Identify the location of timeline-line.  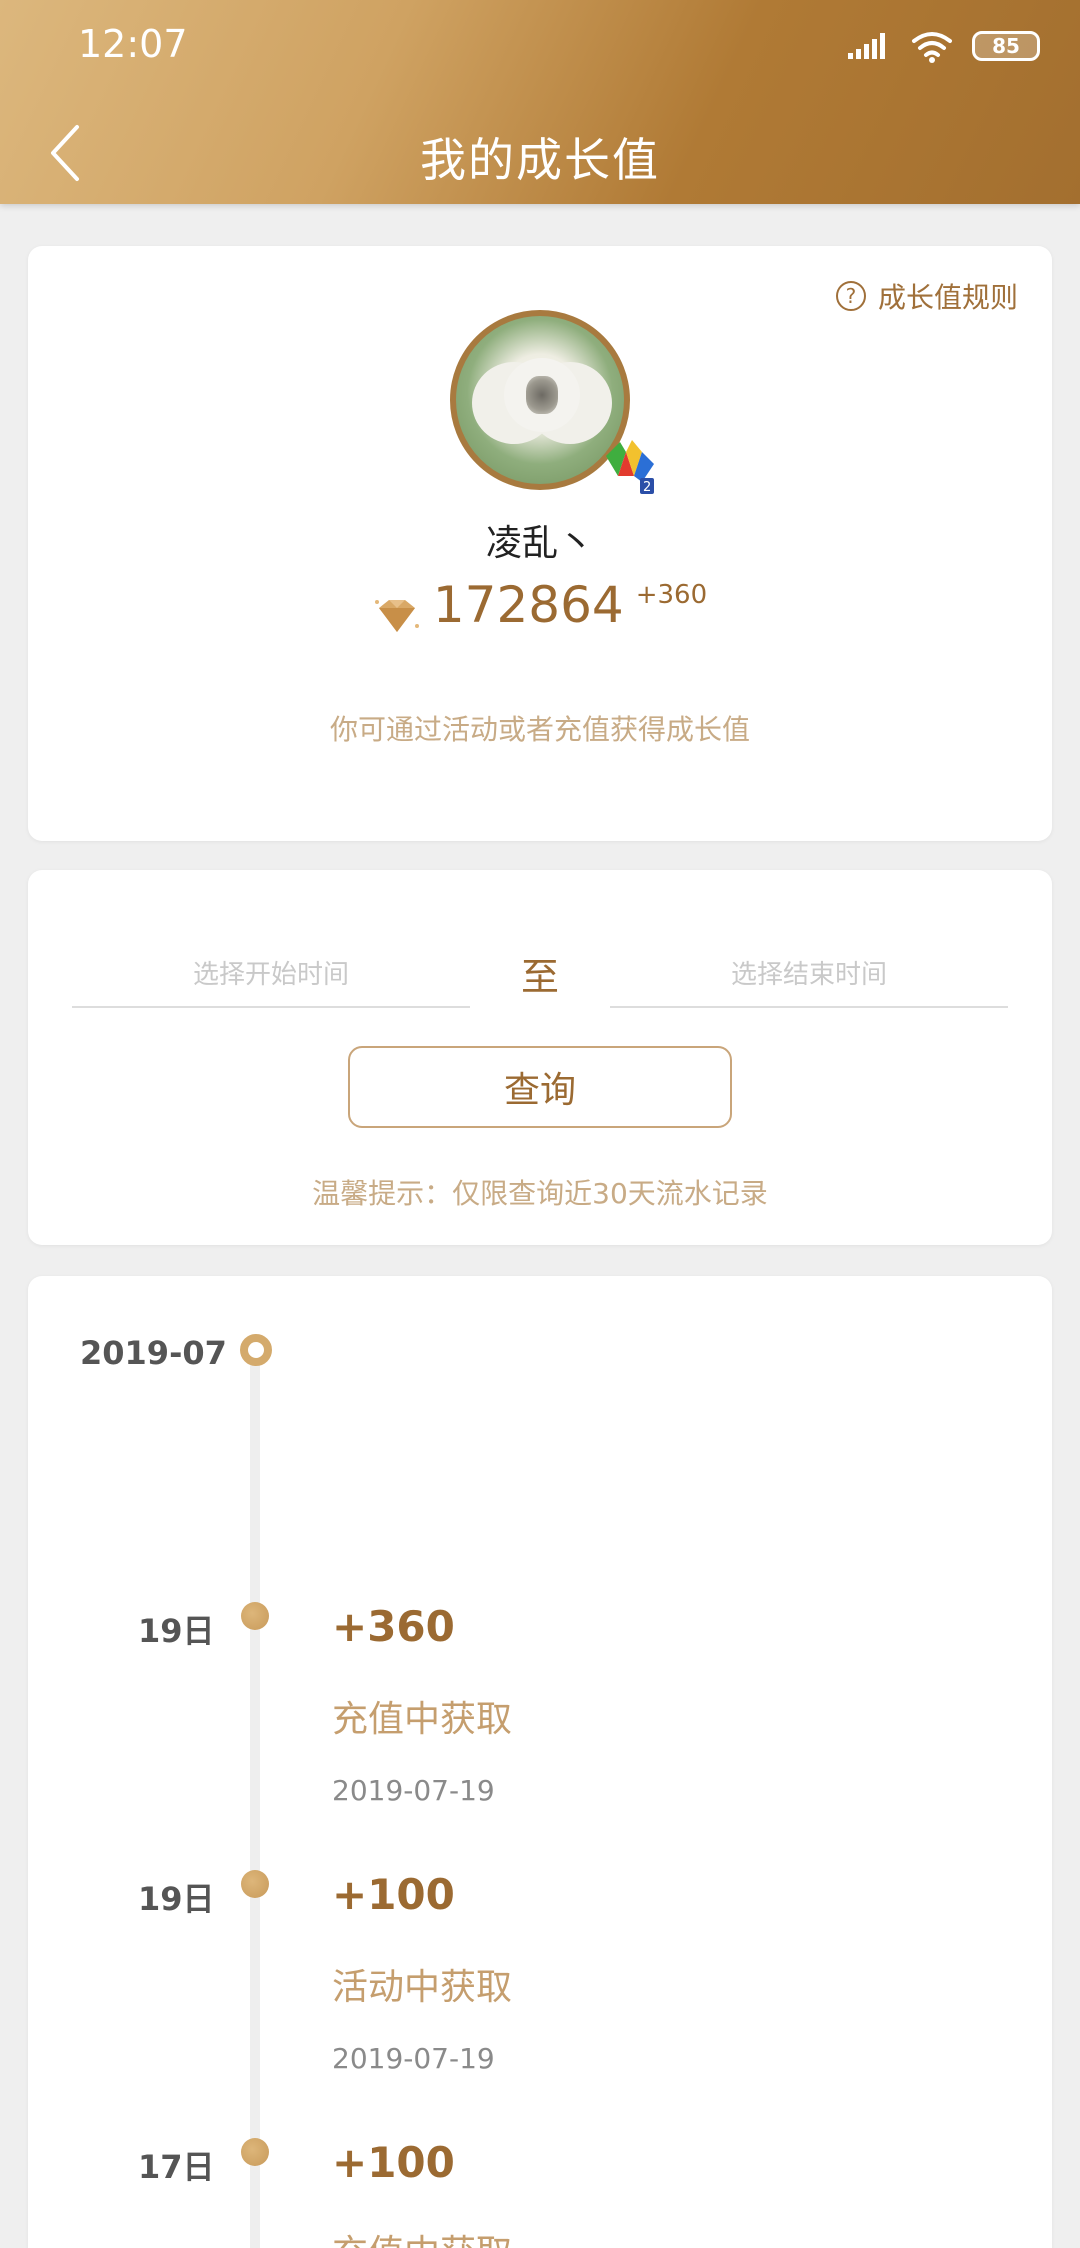
(255, 1802).